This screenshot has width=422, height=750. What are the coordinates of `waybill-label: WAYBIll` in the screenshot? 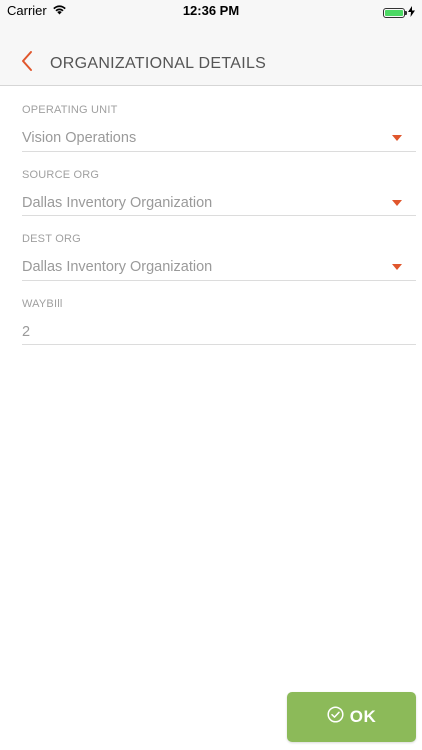 It's located at (42, 303).